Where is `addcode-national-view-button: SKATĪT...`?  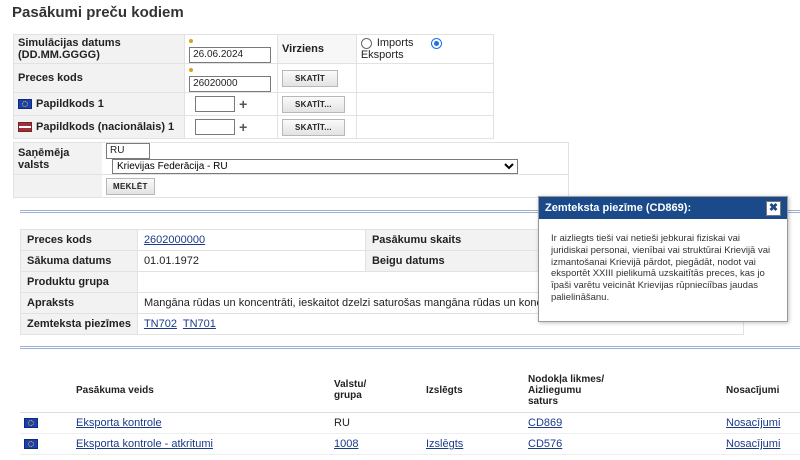
addcode-national-view-button: SKATĪT... is located at coordinates (313, 127).